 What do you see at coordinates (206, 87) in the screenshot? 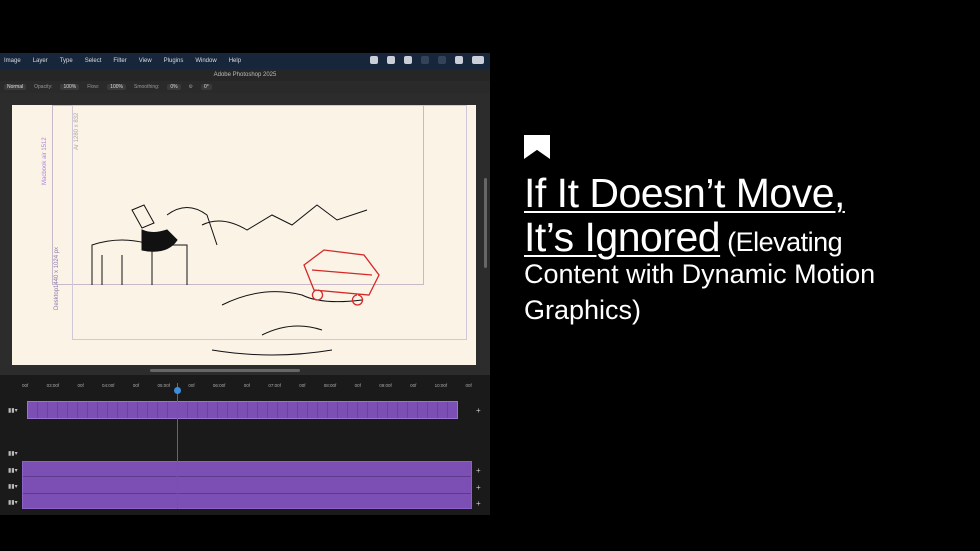
I see `angle-field: 0°` at bounding box center [206, 87].